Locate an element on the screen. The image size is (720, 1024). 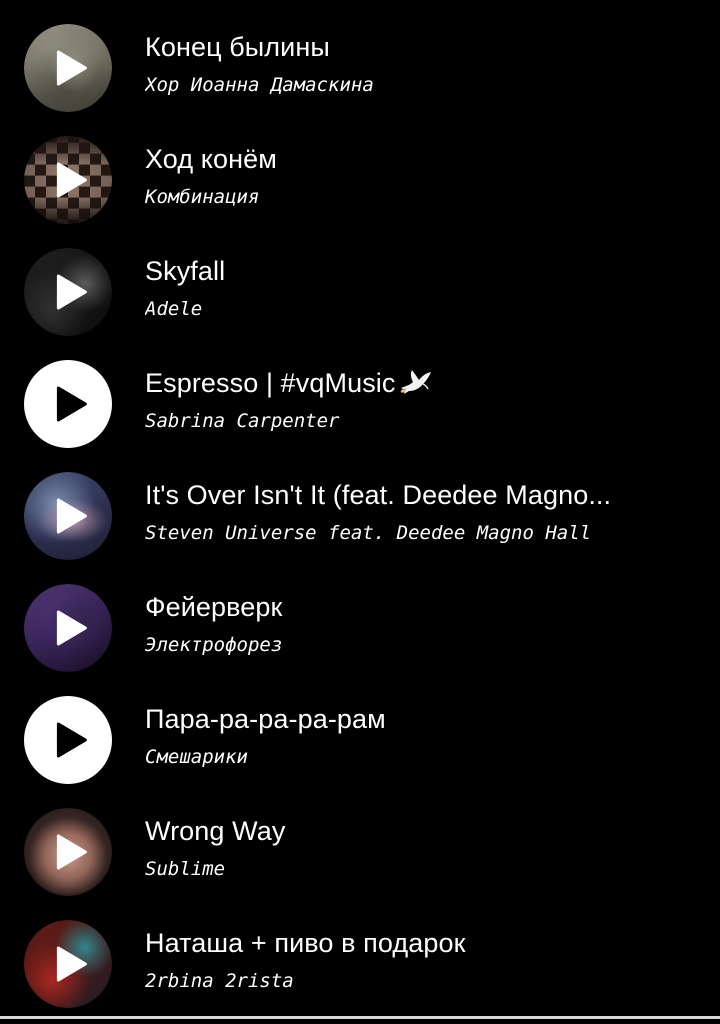
track-title: Ход конём is located at coordinates (211, 159).